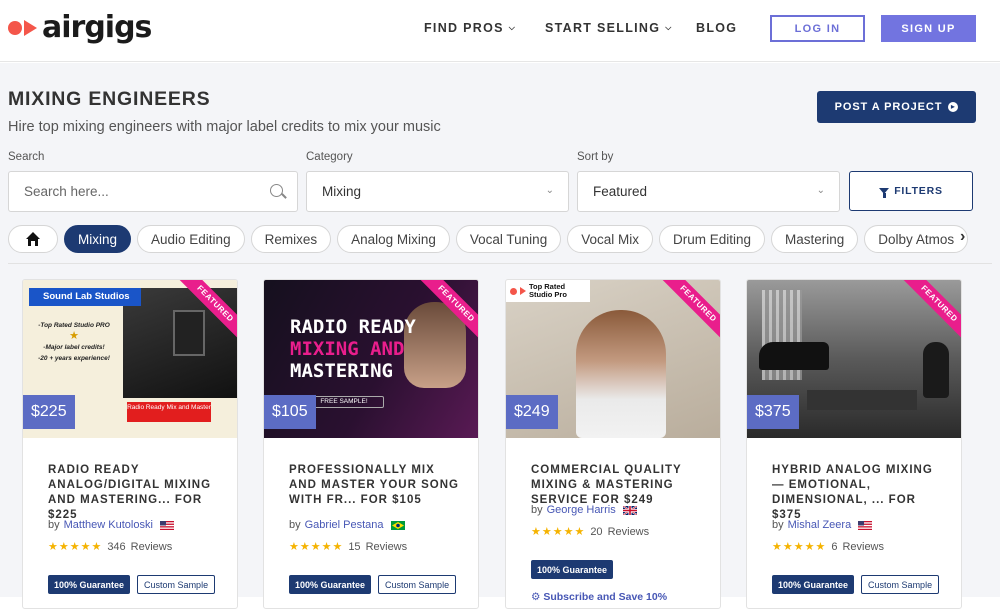 The height and width of the screenshot is (609, 1000). I want to click on thumb-line: -Major label credits!, so click(74, 347).